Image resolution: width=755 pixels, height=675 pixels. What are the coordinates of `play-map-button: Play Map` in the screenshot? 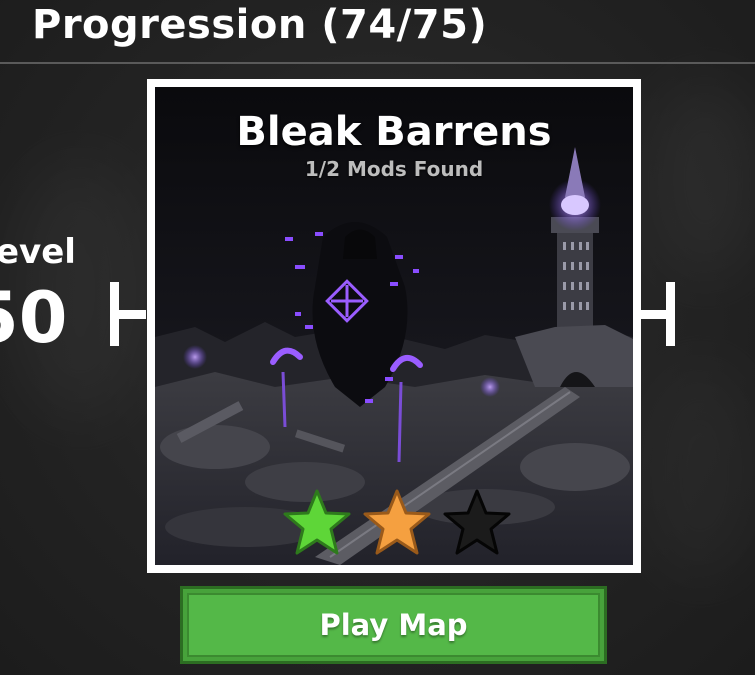 It's located at (393, 625).